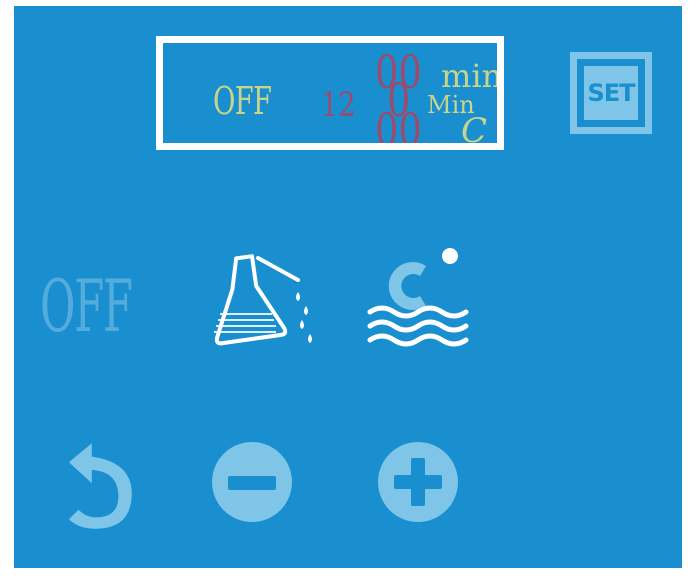 Image resolution: width=696 pixels, height=576 pixels. Describe the element at coordinates (252, 482) in the screenshot. I see `minus-circle-icon` at that location.